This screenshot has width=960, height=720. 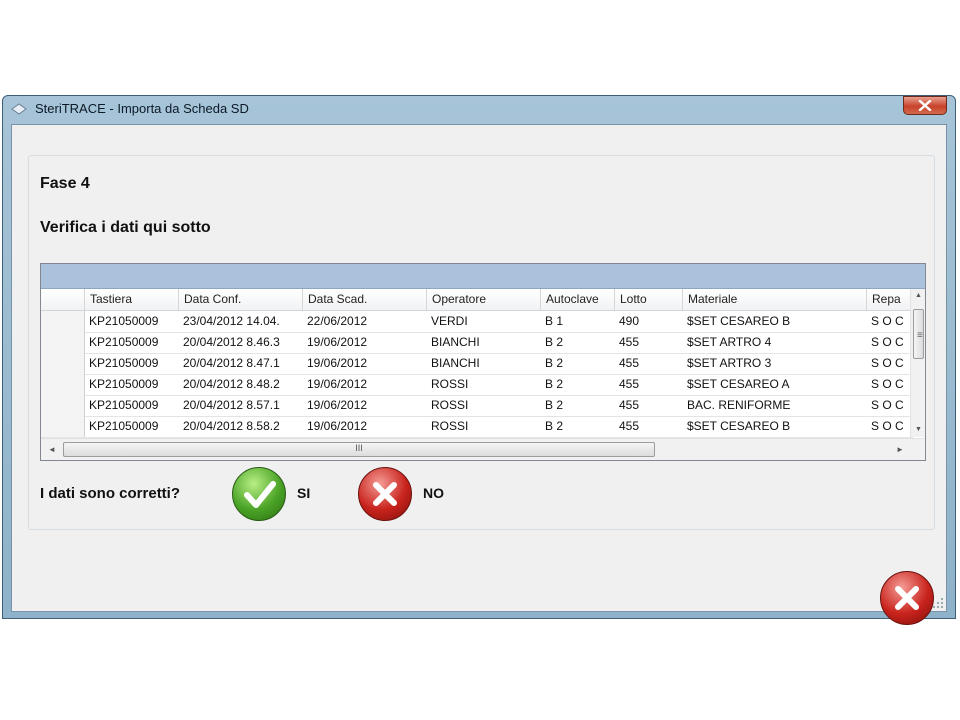 I want to click on window-close-button, so click(x=925, y=105).